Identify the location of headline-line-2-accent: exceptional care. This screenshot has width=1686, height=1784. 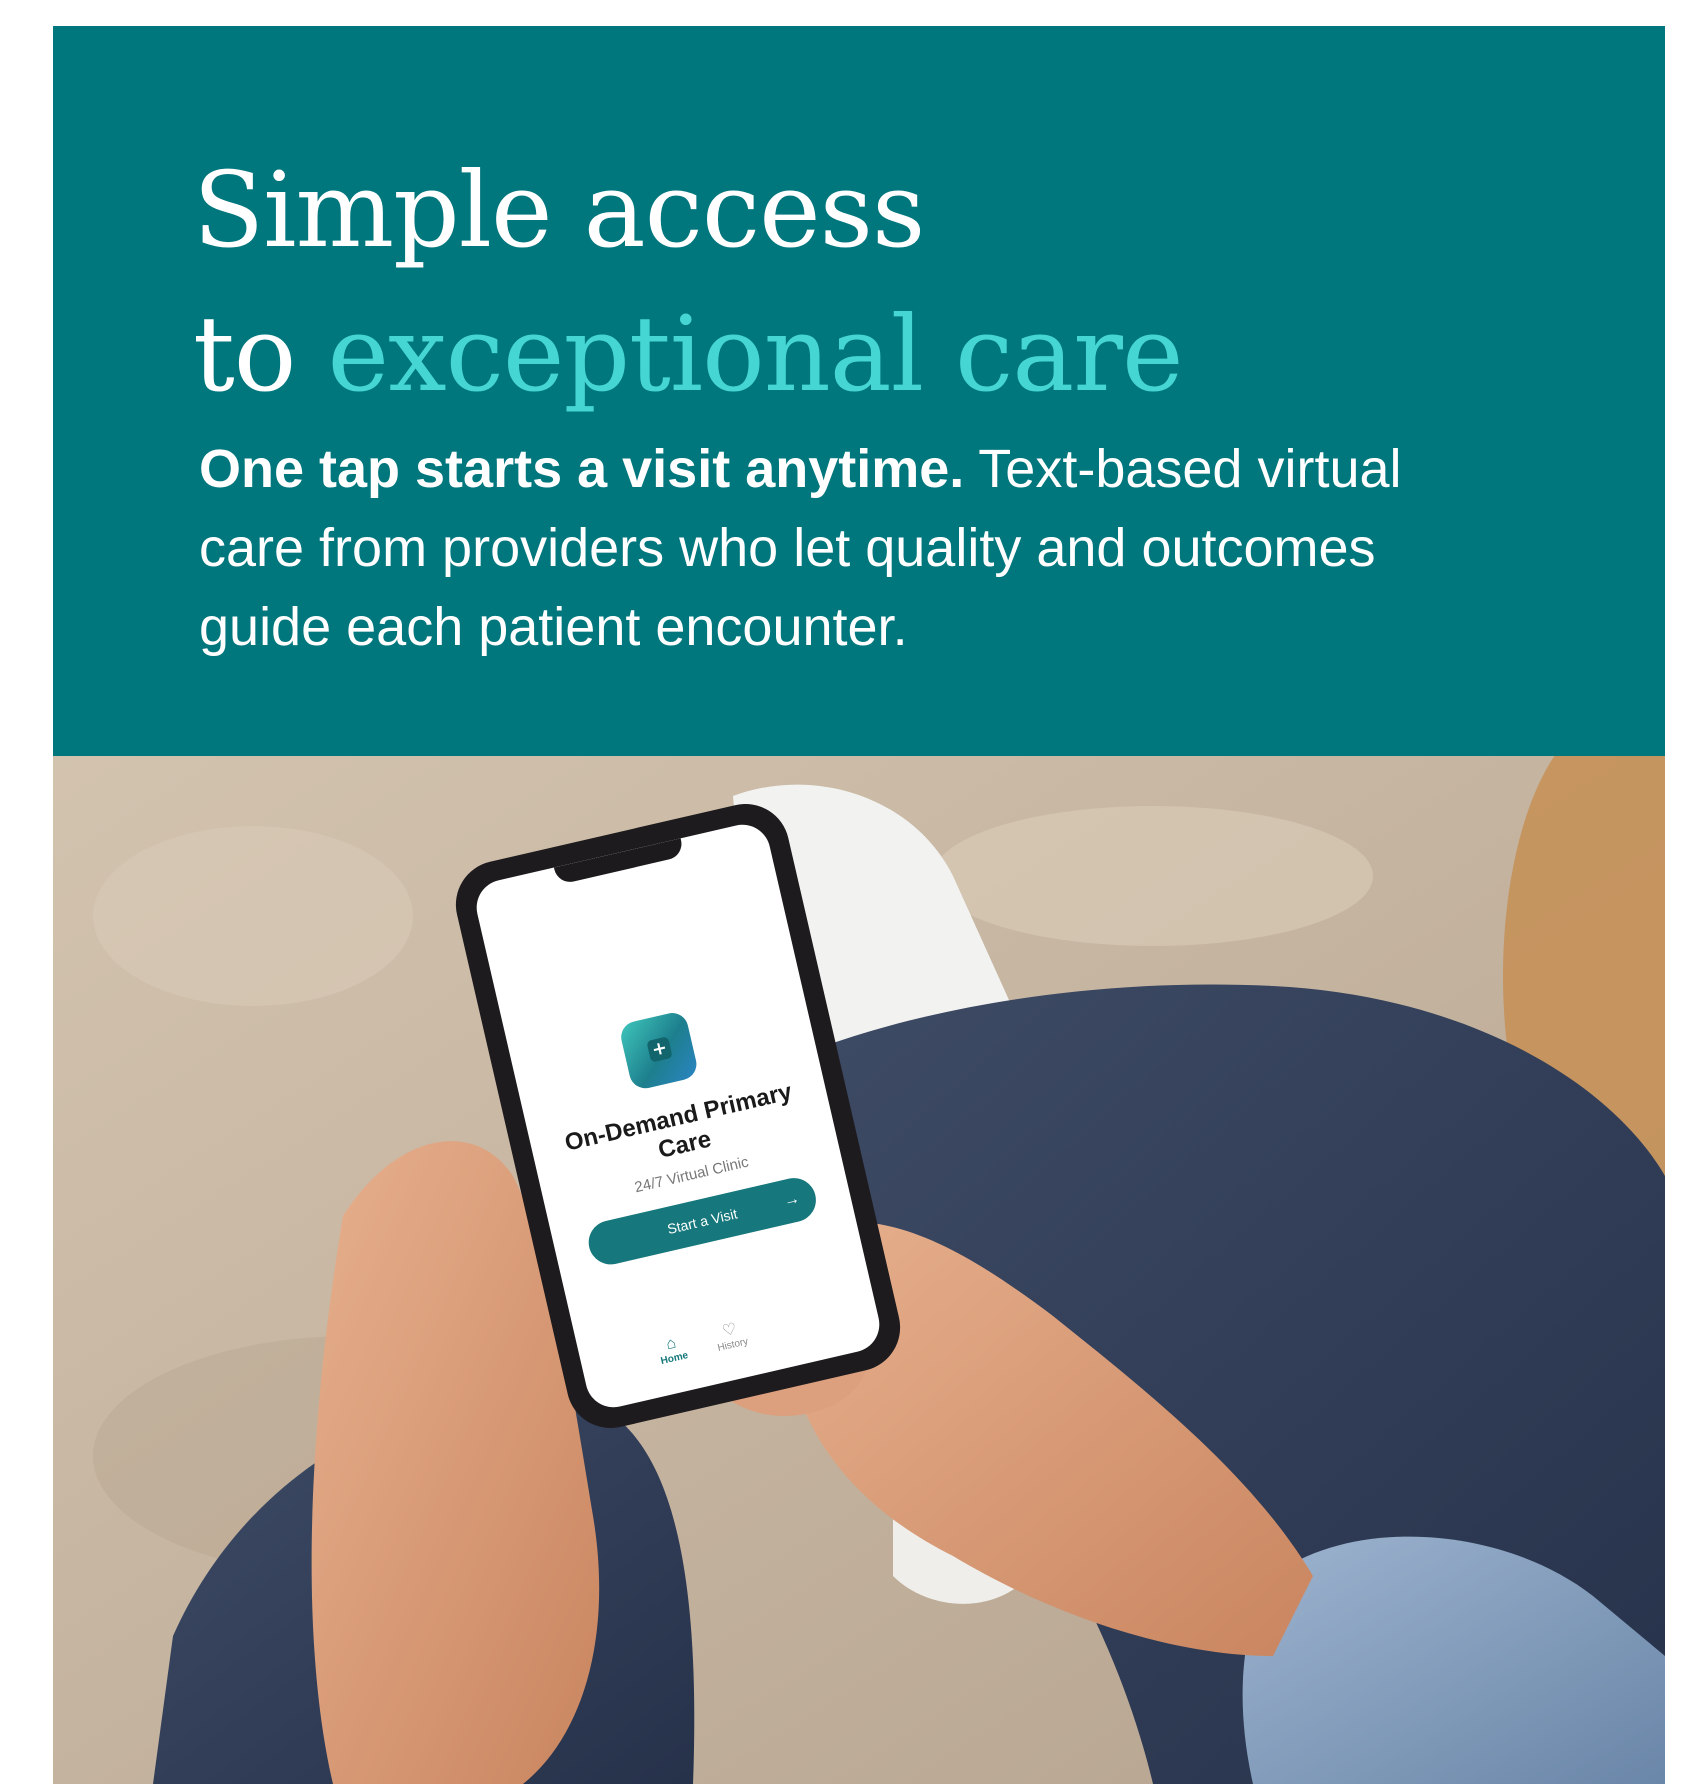
(755, 354).